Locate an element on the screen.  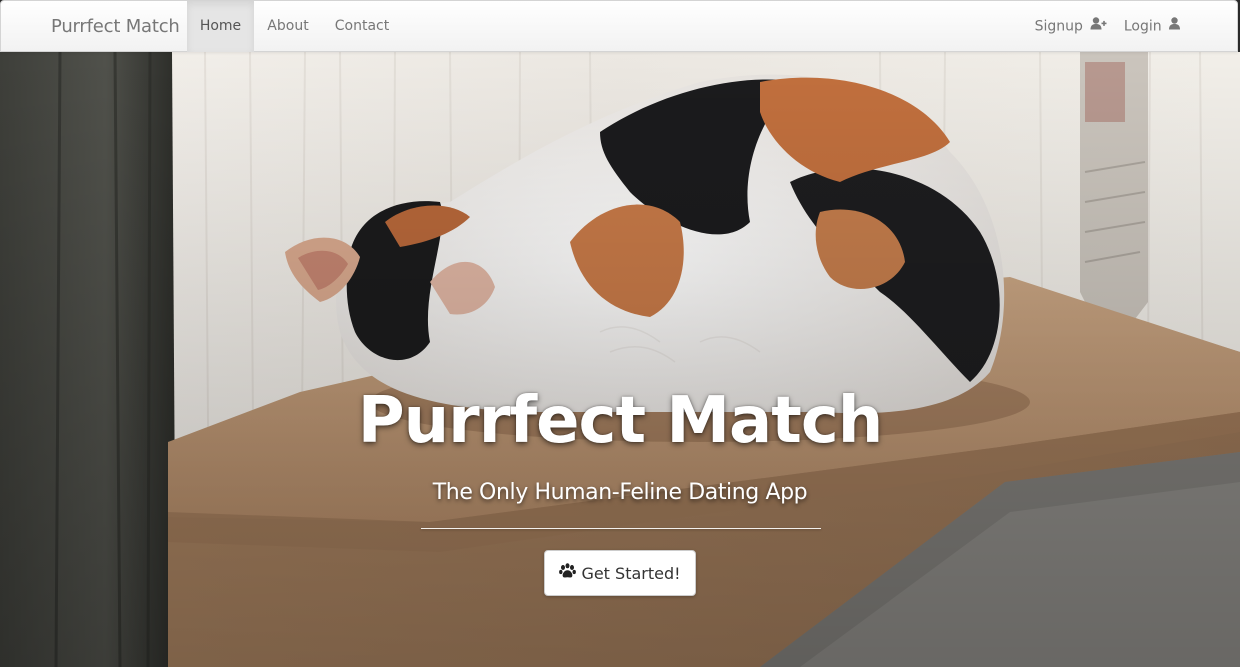
nav-login: Login is located at coordinates (1152, 26).